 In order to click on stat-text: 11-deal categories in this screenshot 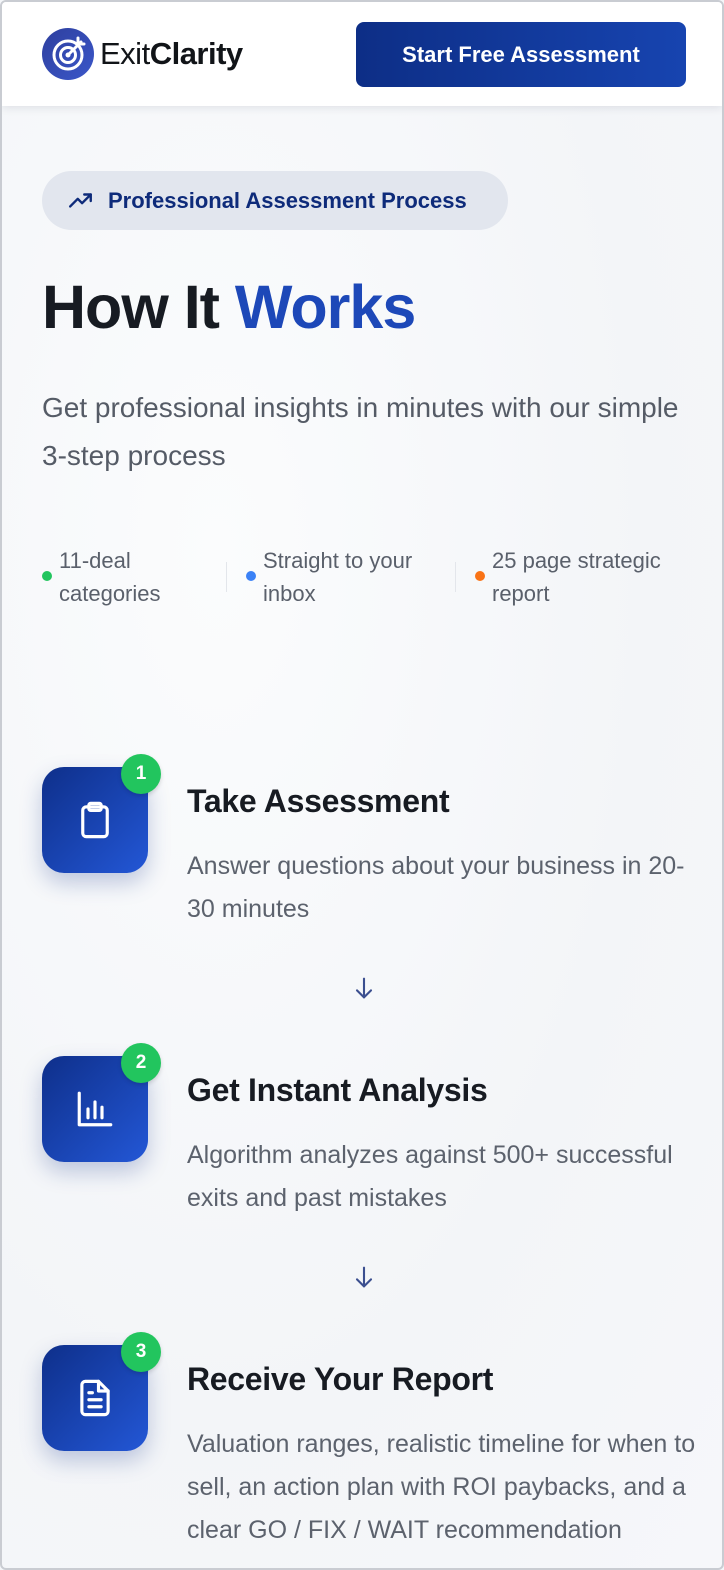, I will do `click(110, 577)`.